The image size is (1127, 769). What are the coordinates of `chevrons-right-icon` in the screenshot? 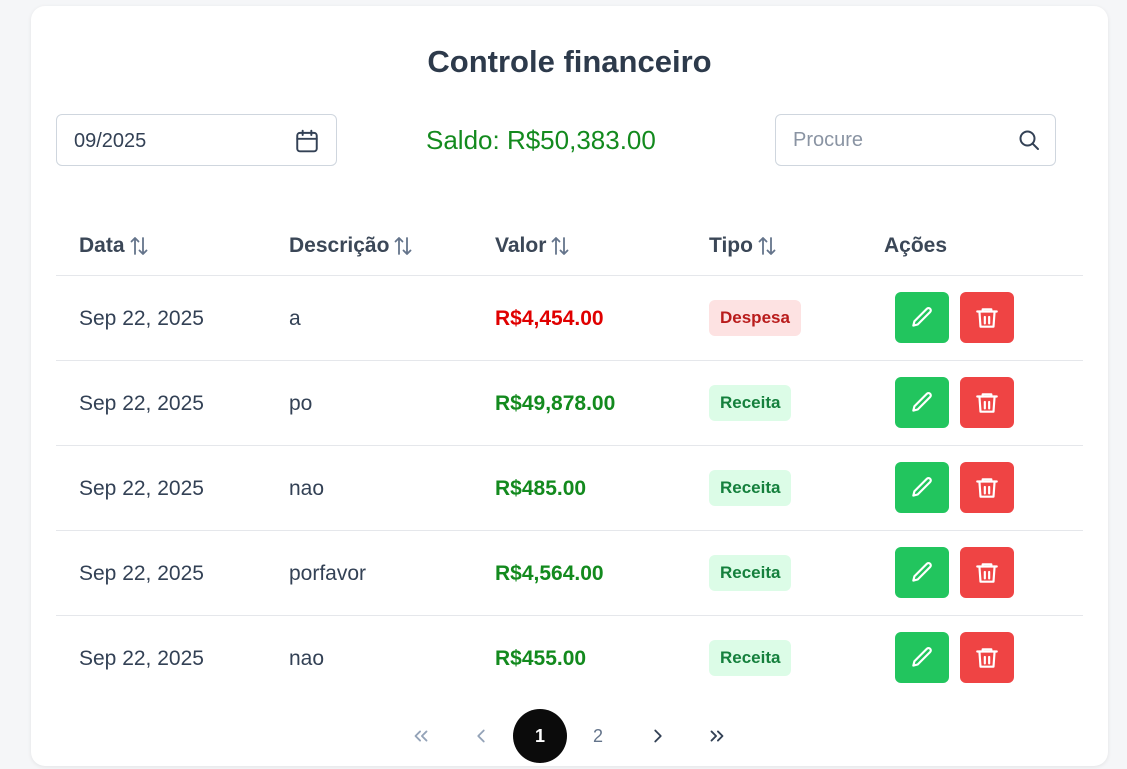 It's located at (717, 736).